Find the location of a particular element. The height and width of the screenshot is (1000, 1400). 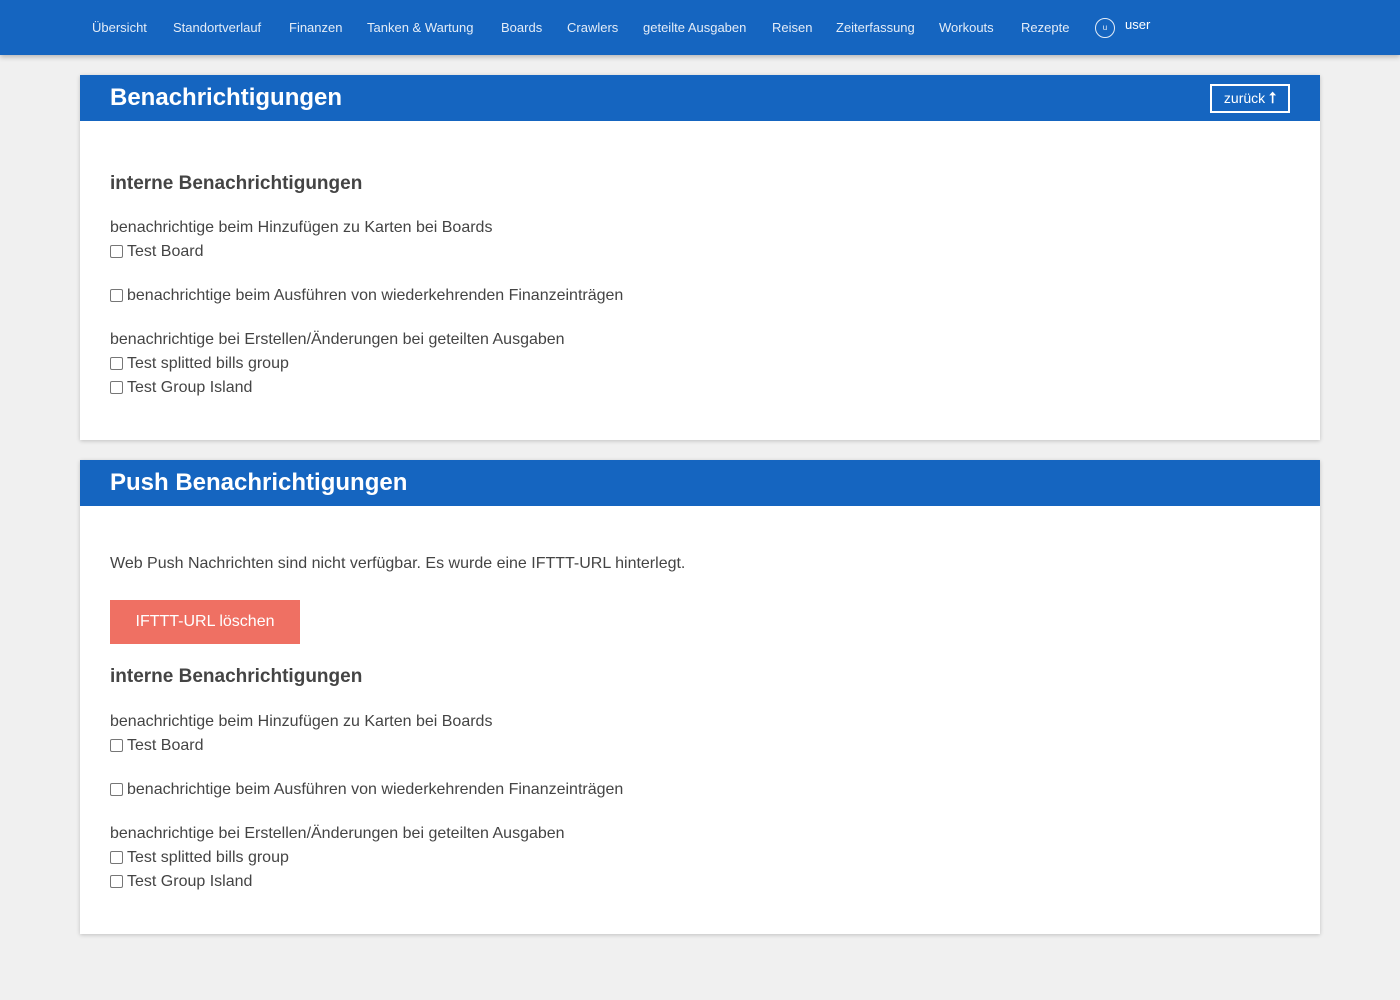

user-menu: user is located at coordinates (1137, 25).